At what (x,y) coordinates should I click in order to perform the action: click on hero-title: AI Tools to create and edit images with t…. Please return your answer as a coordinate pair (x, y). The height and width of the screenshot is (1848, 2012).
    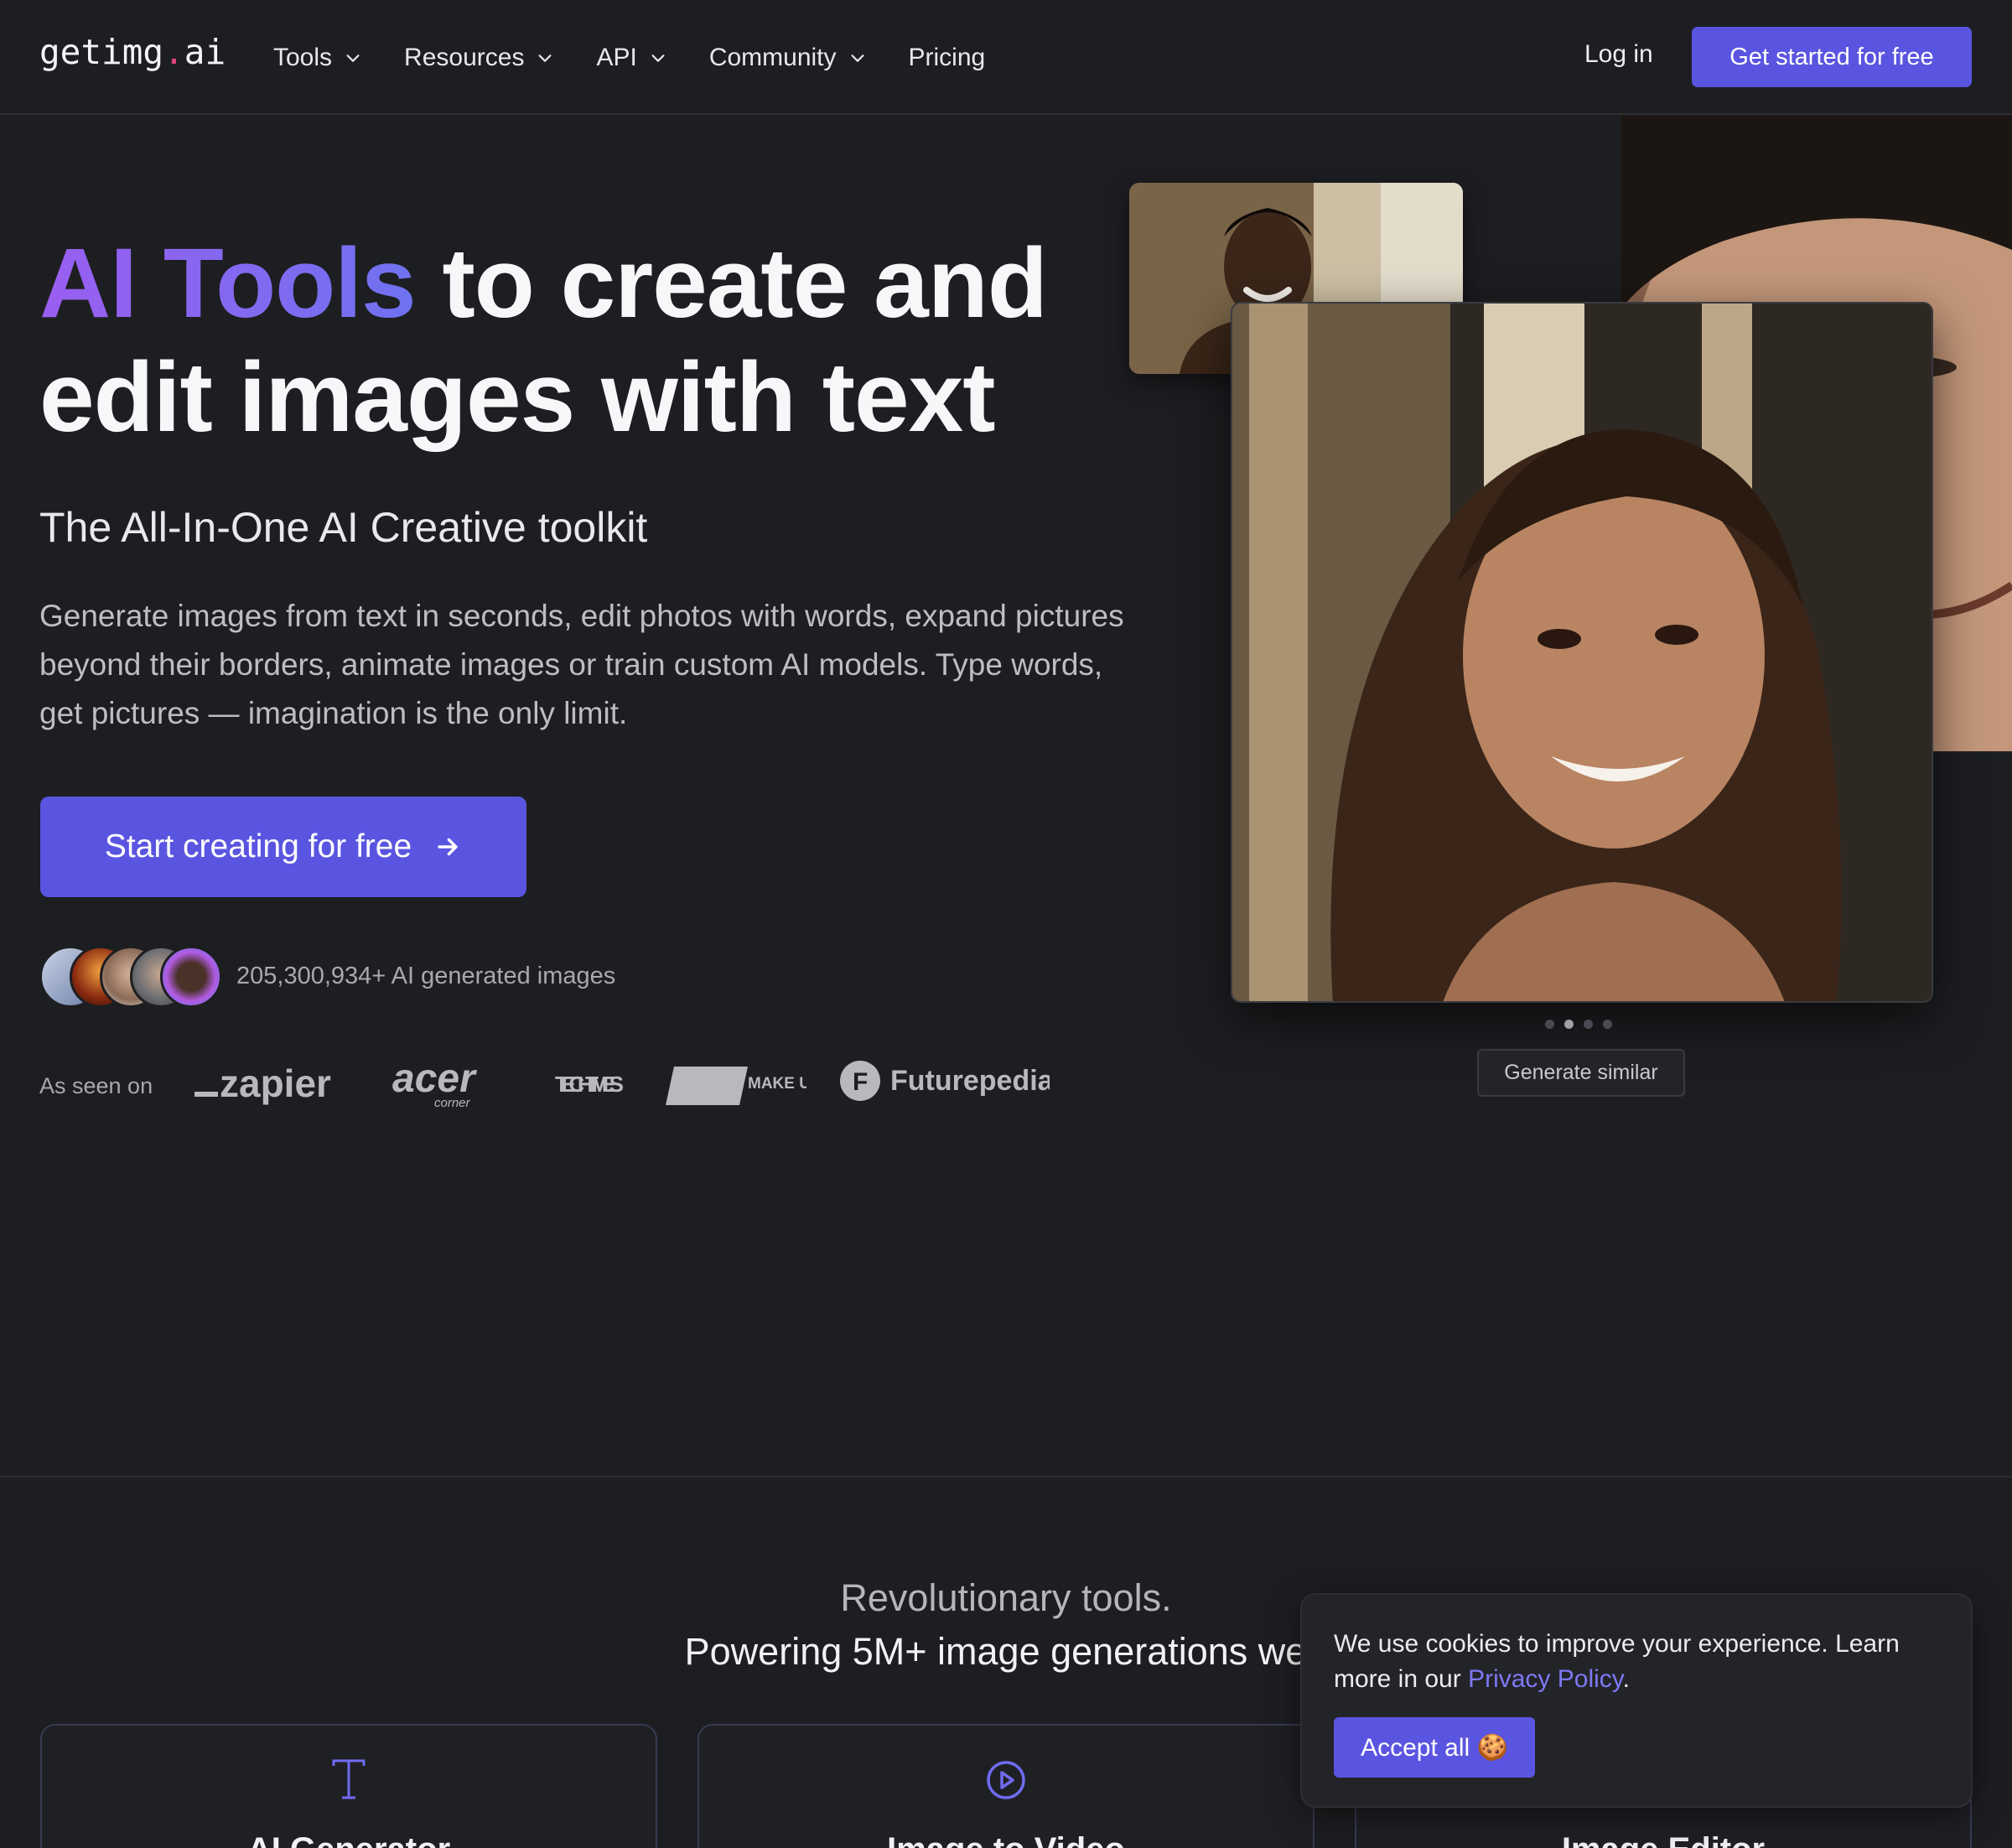
    Looking at the image, I should click on (584, 340).